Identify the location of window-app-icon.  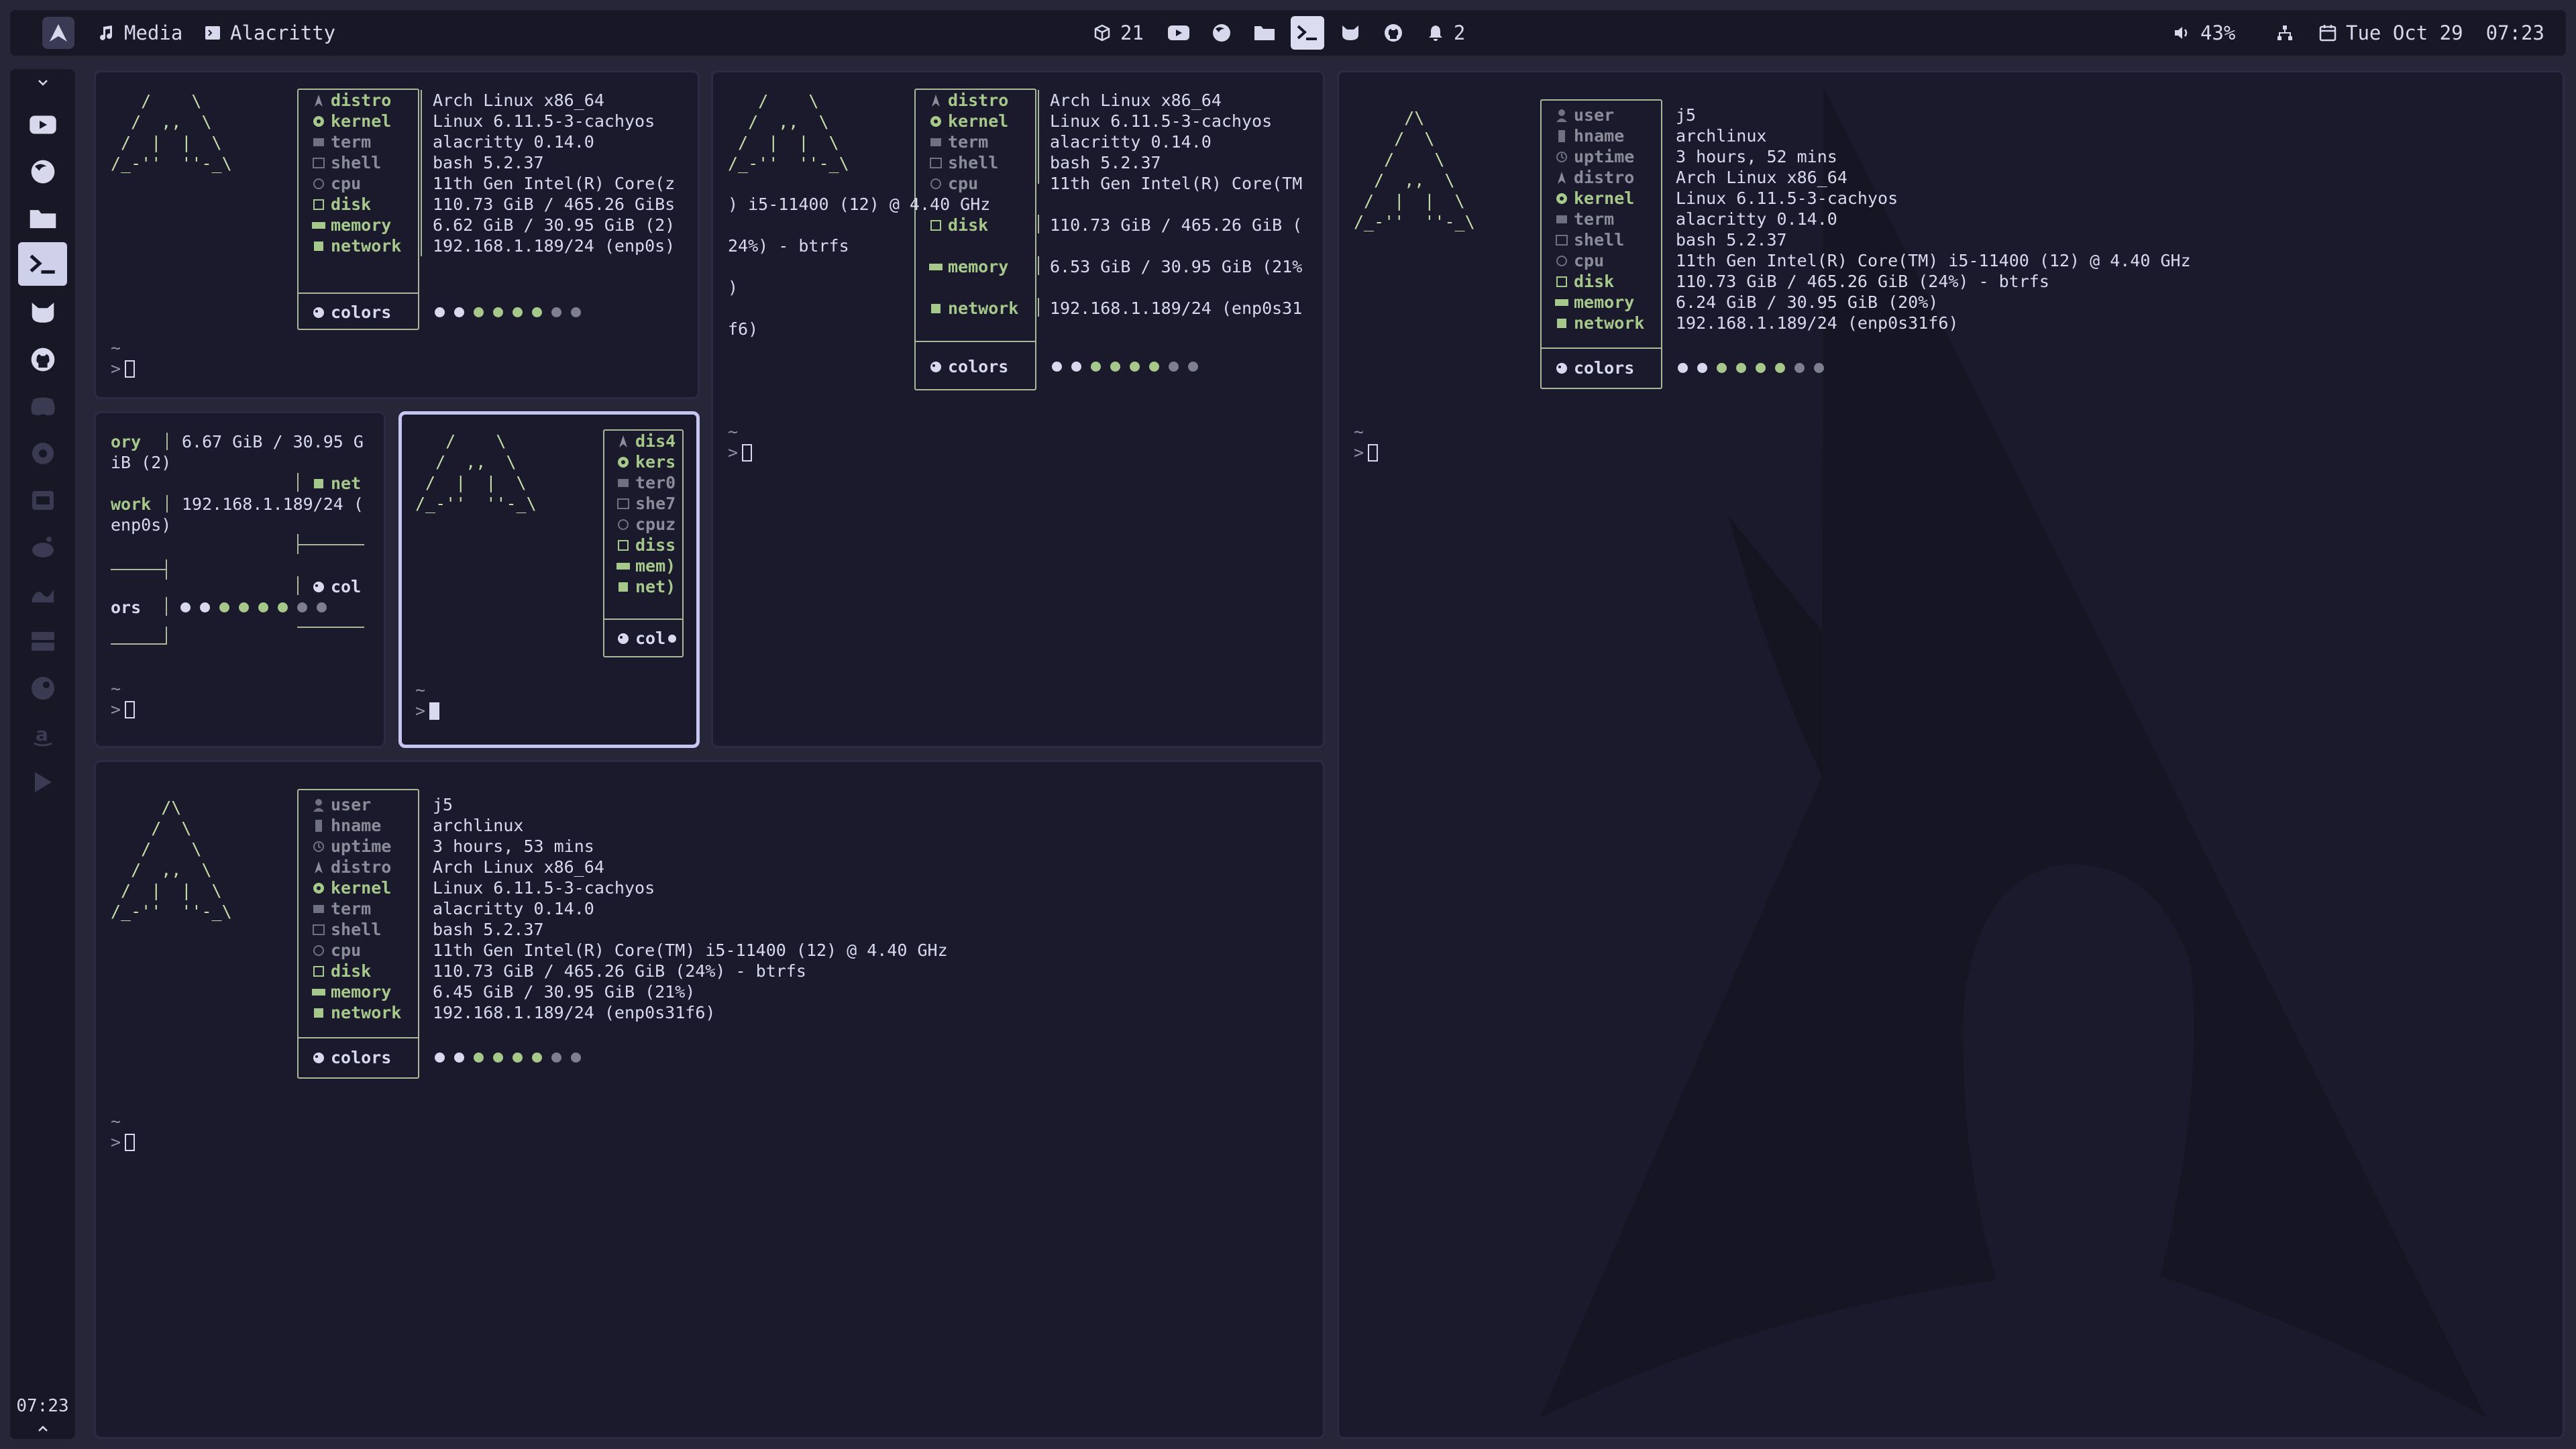
(43, 500).